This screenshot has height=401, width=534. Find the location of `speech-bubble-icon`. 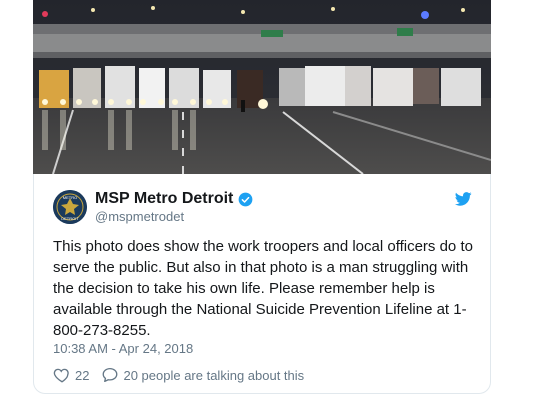

speech-bubble-icon is located at coordinates (110, 375).